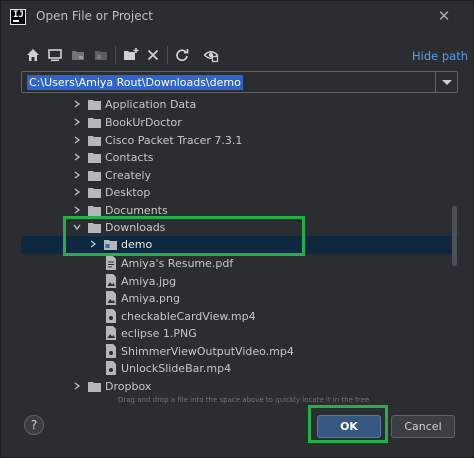 Image resolution: width=474 pixels, height=458 pixels. Describe the element at coordinates (239, 227) in the screenshot. I see `tree-item-downloads: Downloads` at that location.